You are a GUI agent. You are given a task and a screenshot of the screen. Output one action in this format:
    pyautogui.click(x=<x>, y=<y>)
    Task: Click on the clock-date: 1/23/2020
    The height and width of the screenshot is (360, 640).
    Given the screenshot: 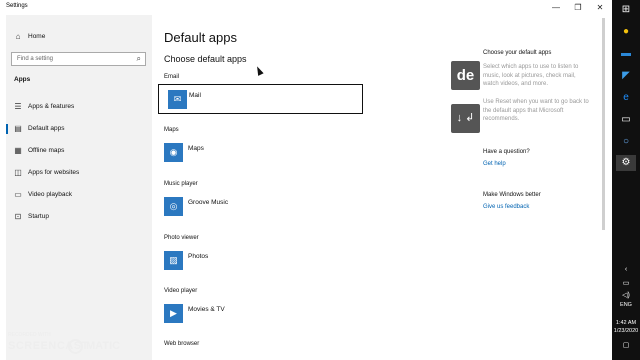 What is the action you would take?
    pyautogui.click(x=626, y=331)
    